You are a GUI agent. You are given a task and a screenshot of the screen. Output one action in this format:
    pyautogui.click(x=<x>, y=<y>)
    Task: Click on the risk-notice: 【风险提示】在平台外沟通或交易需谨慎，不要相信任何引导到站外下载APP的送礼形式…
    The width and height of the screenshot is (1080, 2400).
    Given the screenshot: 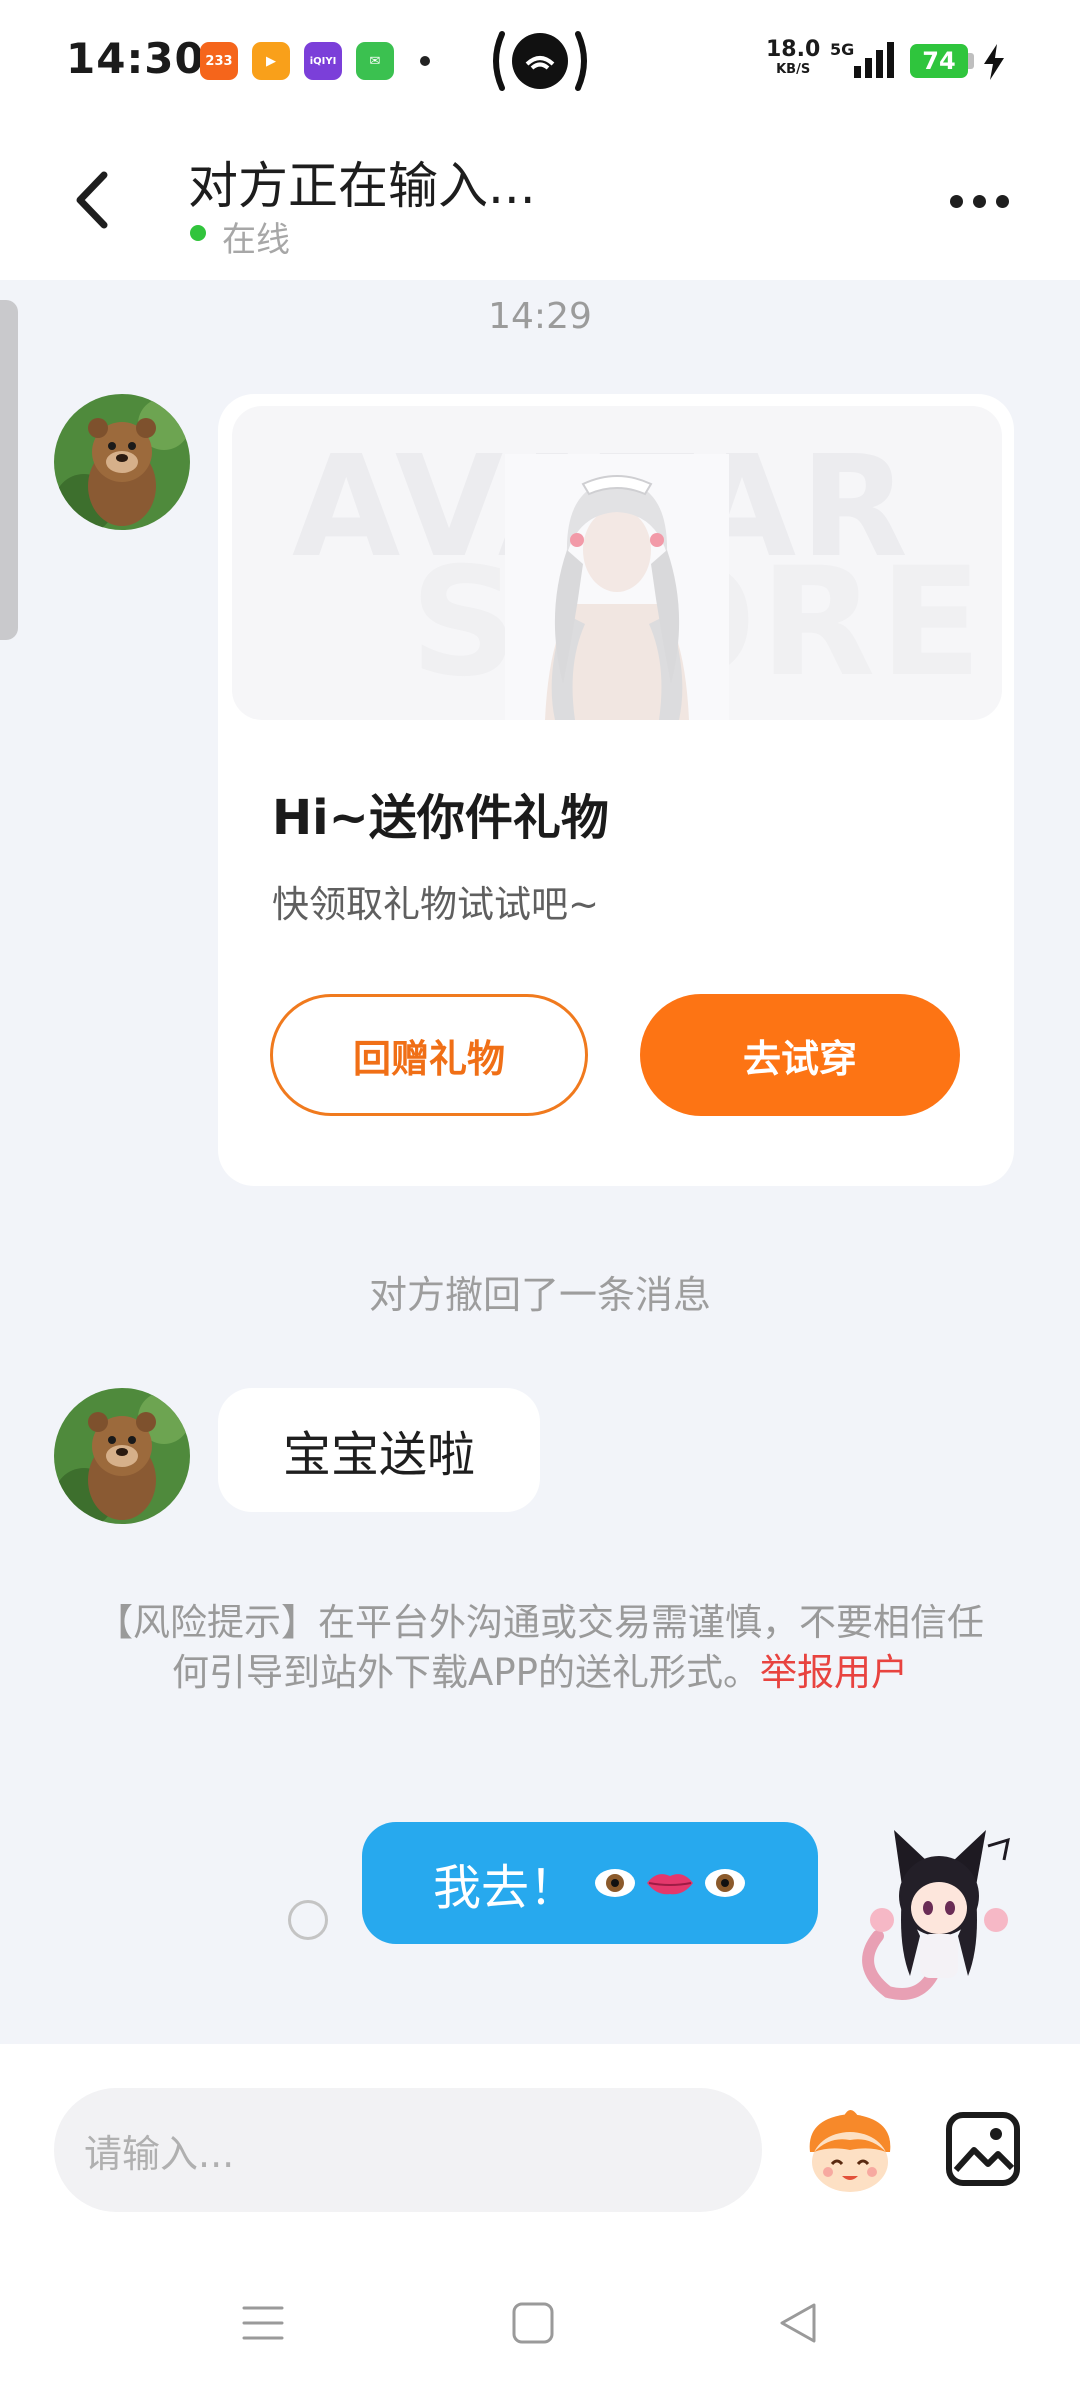 What is the action you would take?
    pyautogui.click(x=540, y=1648)
    